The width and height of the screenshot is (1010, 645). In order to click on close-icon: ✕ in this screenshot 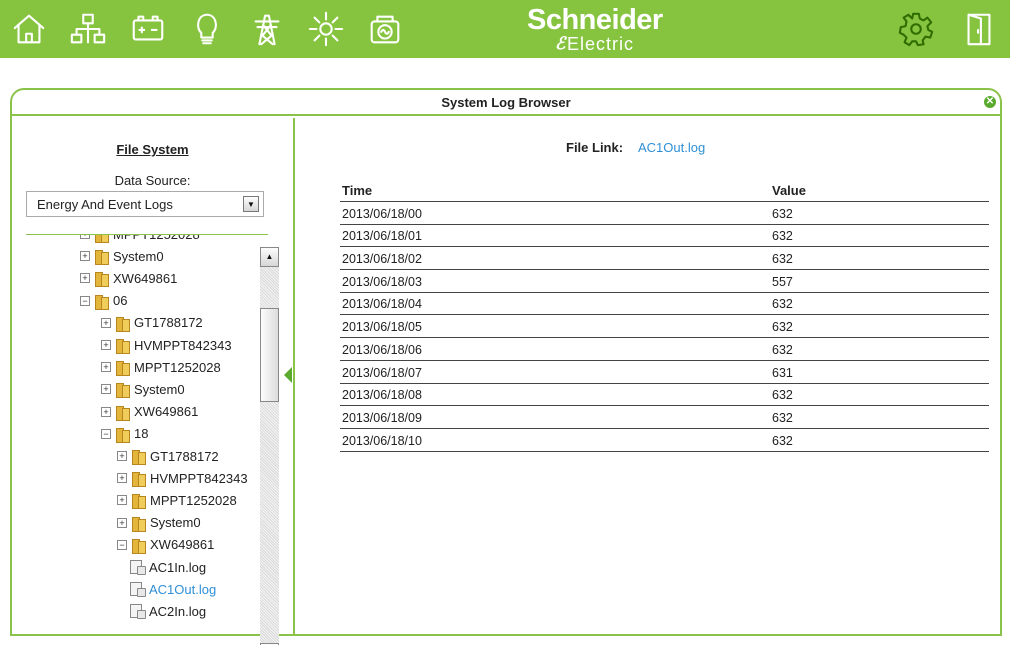, I will do `click(990, 102)`.